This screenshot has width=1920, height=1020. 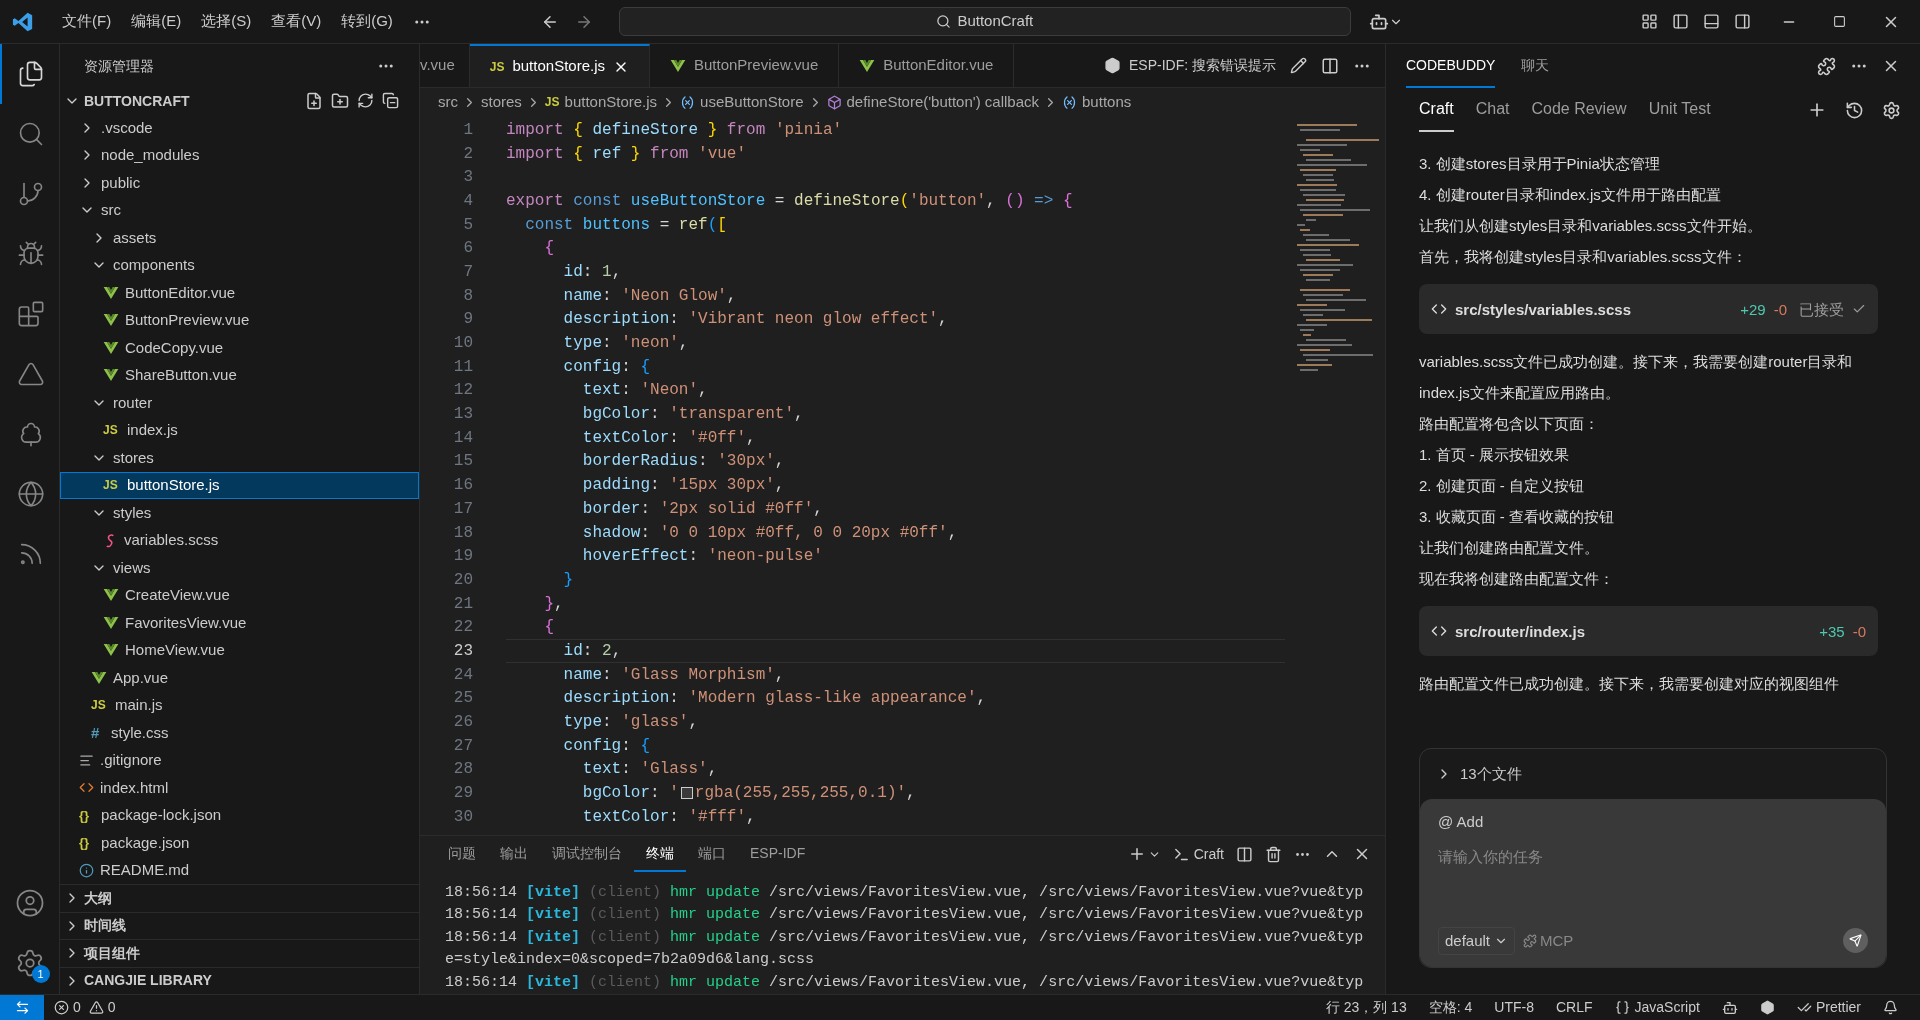 What do you see at coordinates (30, 374) in the screenshot?
I see `triangle-icon` at bounding box center [30, 374].